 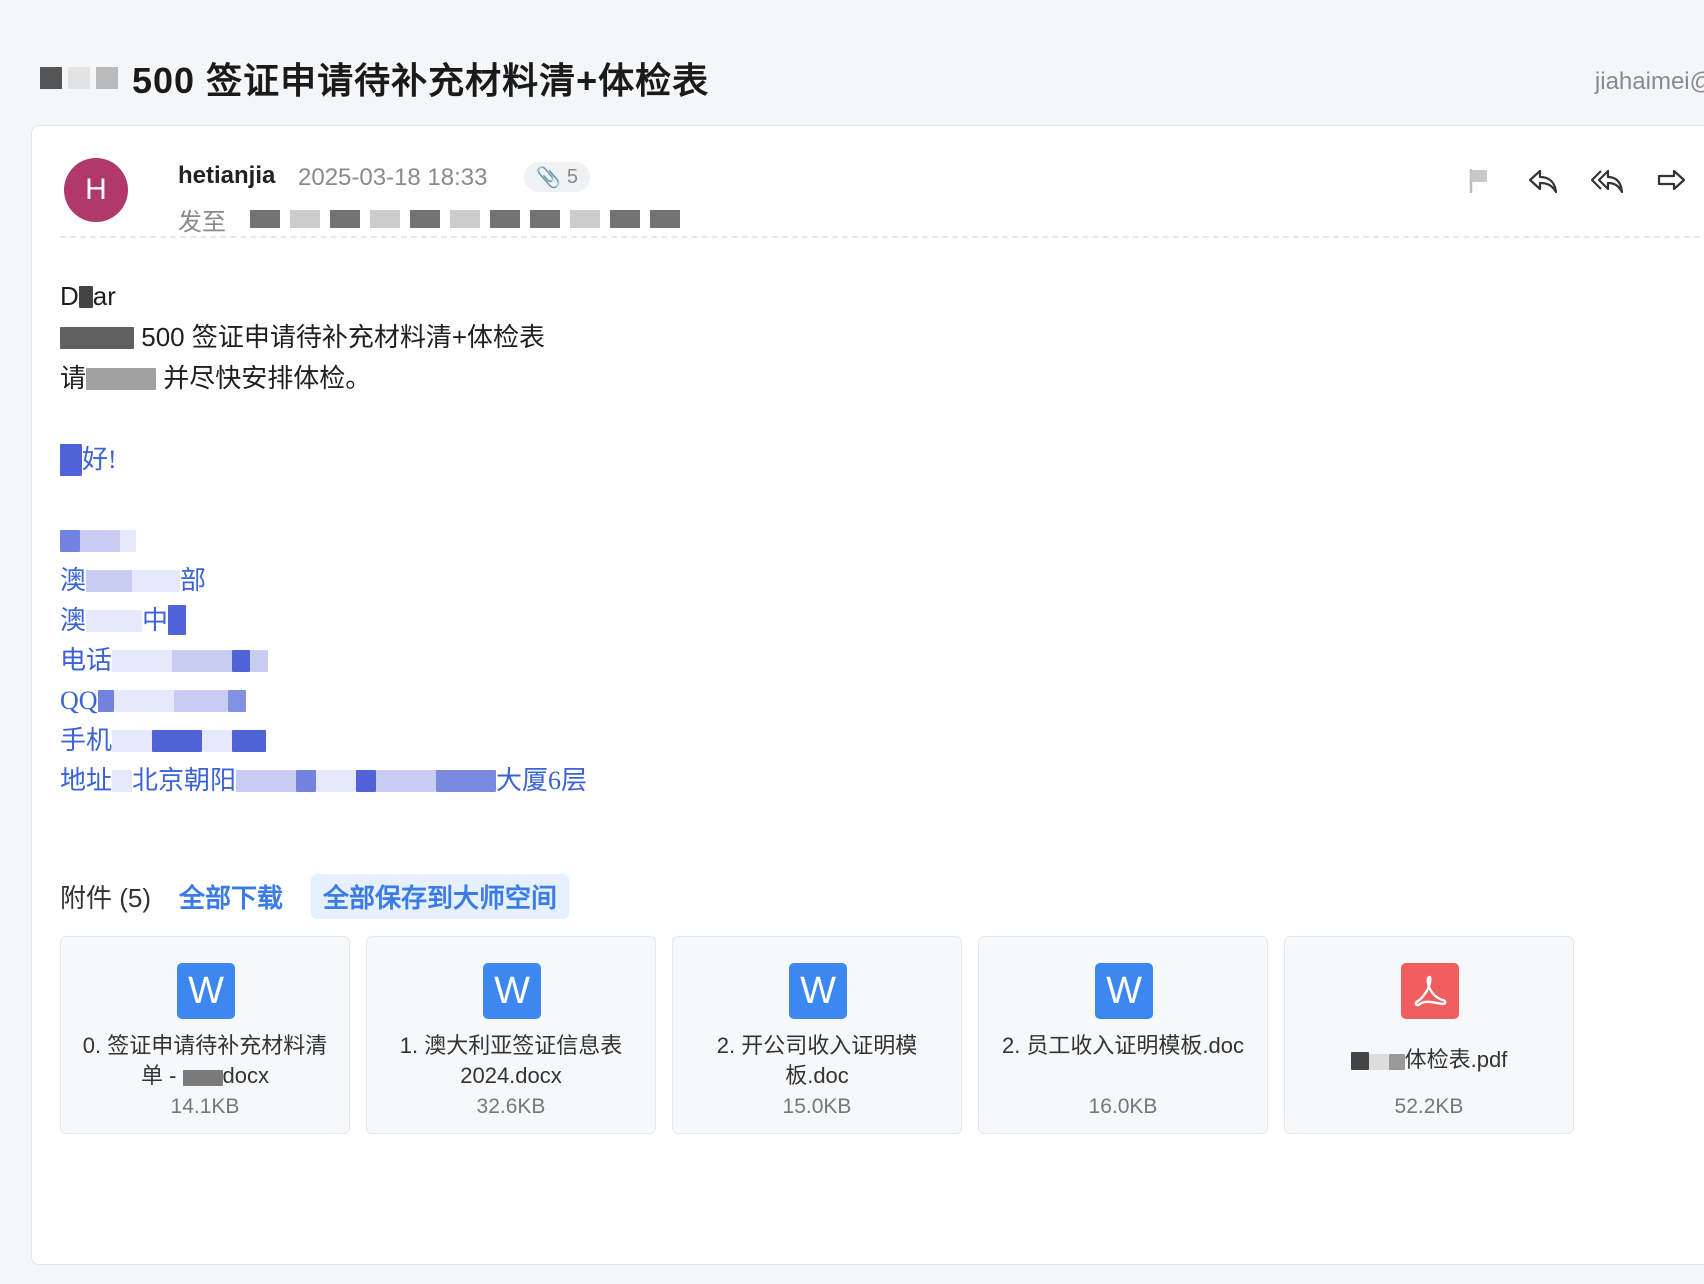 I want to click on reply-button, so click(x=1543, y=181).